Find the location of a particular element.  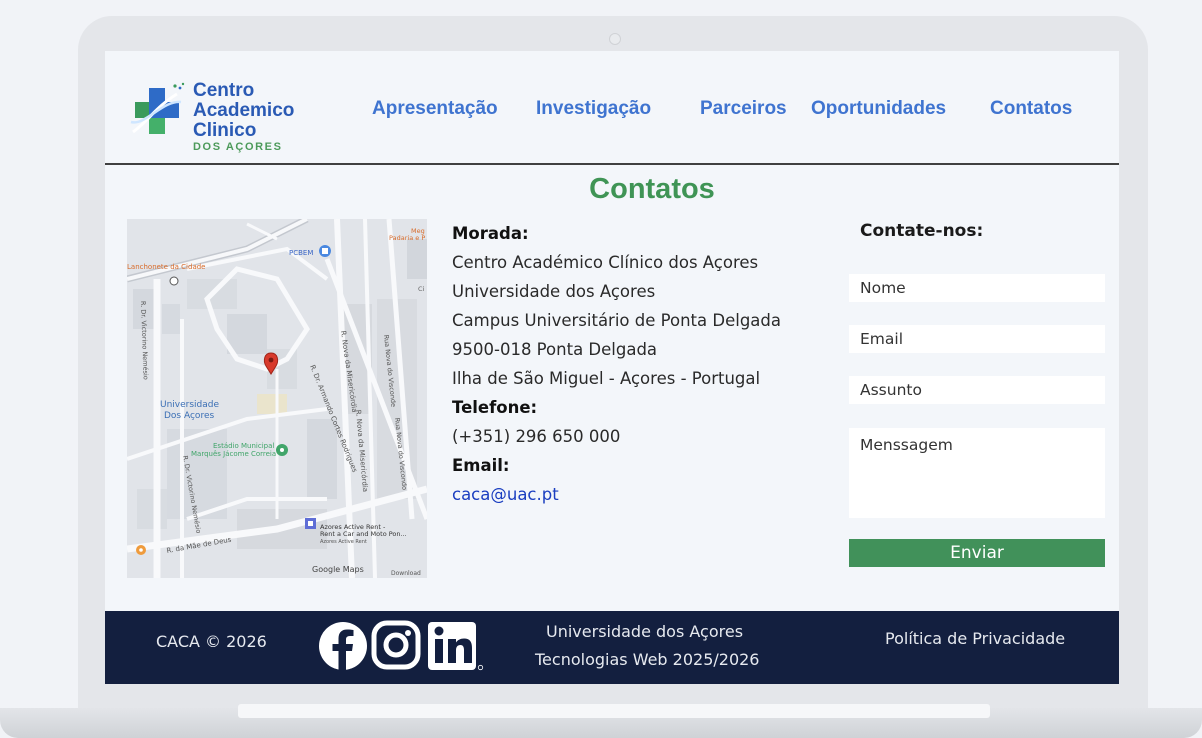

webcam is located at coordinates (615, 39).